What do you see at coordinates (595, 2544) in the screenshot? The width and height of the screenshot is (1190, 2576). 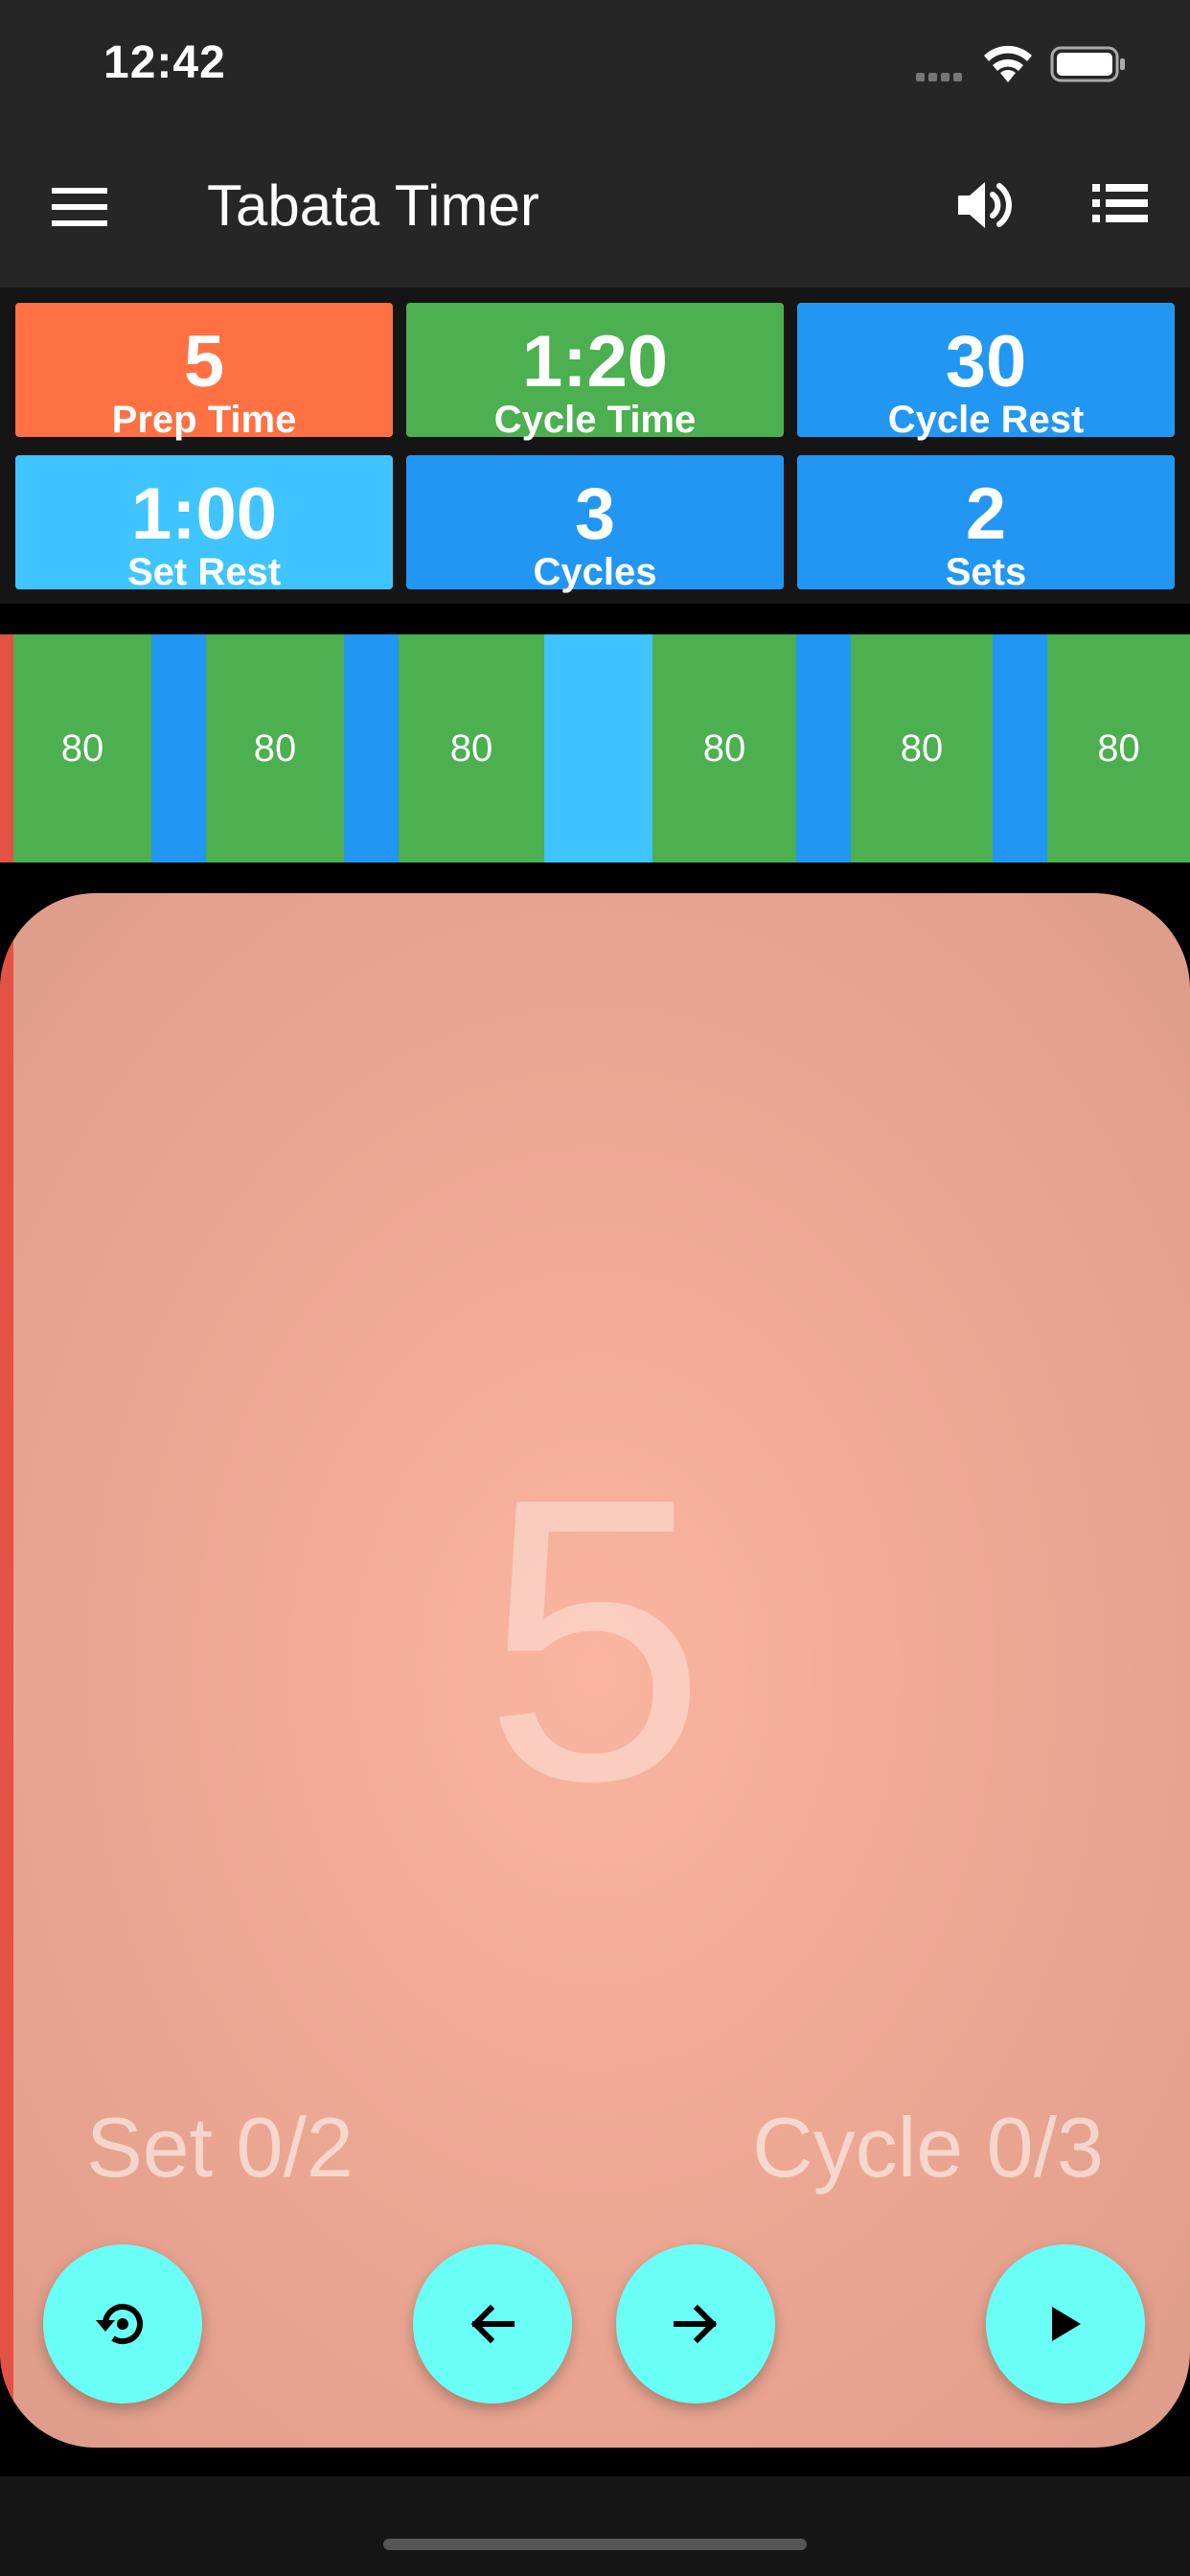 I see `home-indicator` at bounding box center [595, 2544].